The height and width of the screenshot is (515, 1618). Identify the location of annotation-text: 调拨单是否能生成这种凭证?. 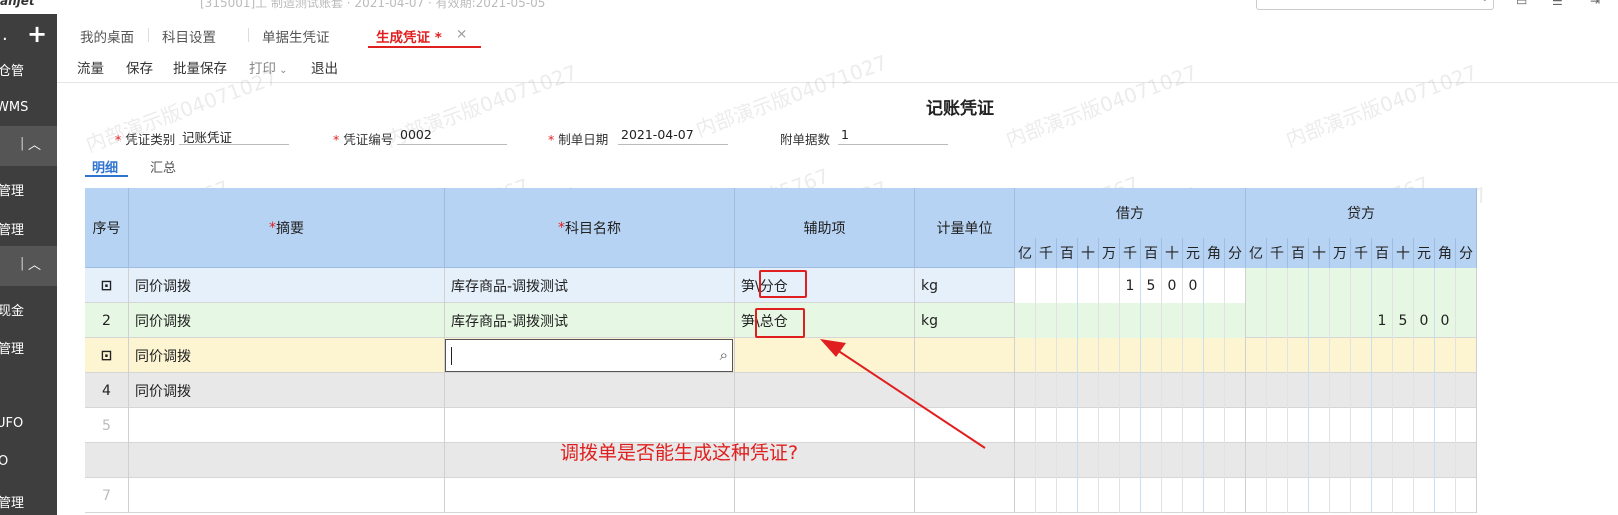
(679, 453).